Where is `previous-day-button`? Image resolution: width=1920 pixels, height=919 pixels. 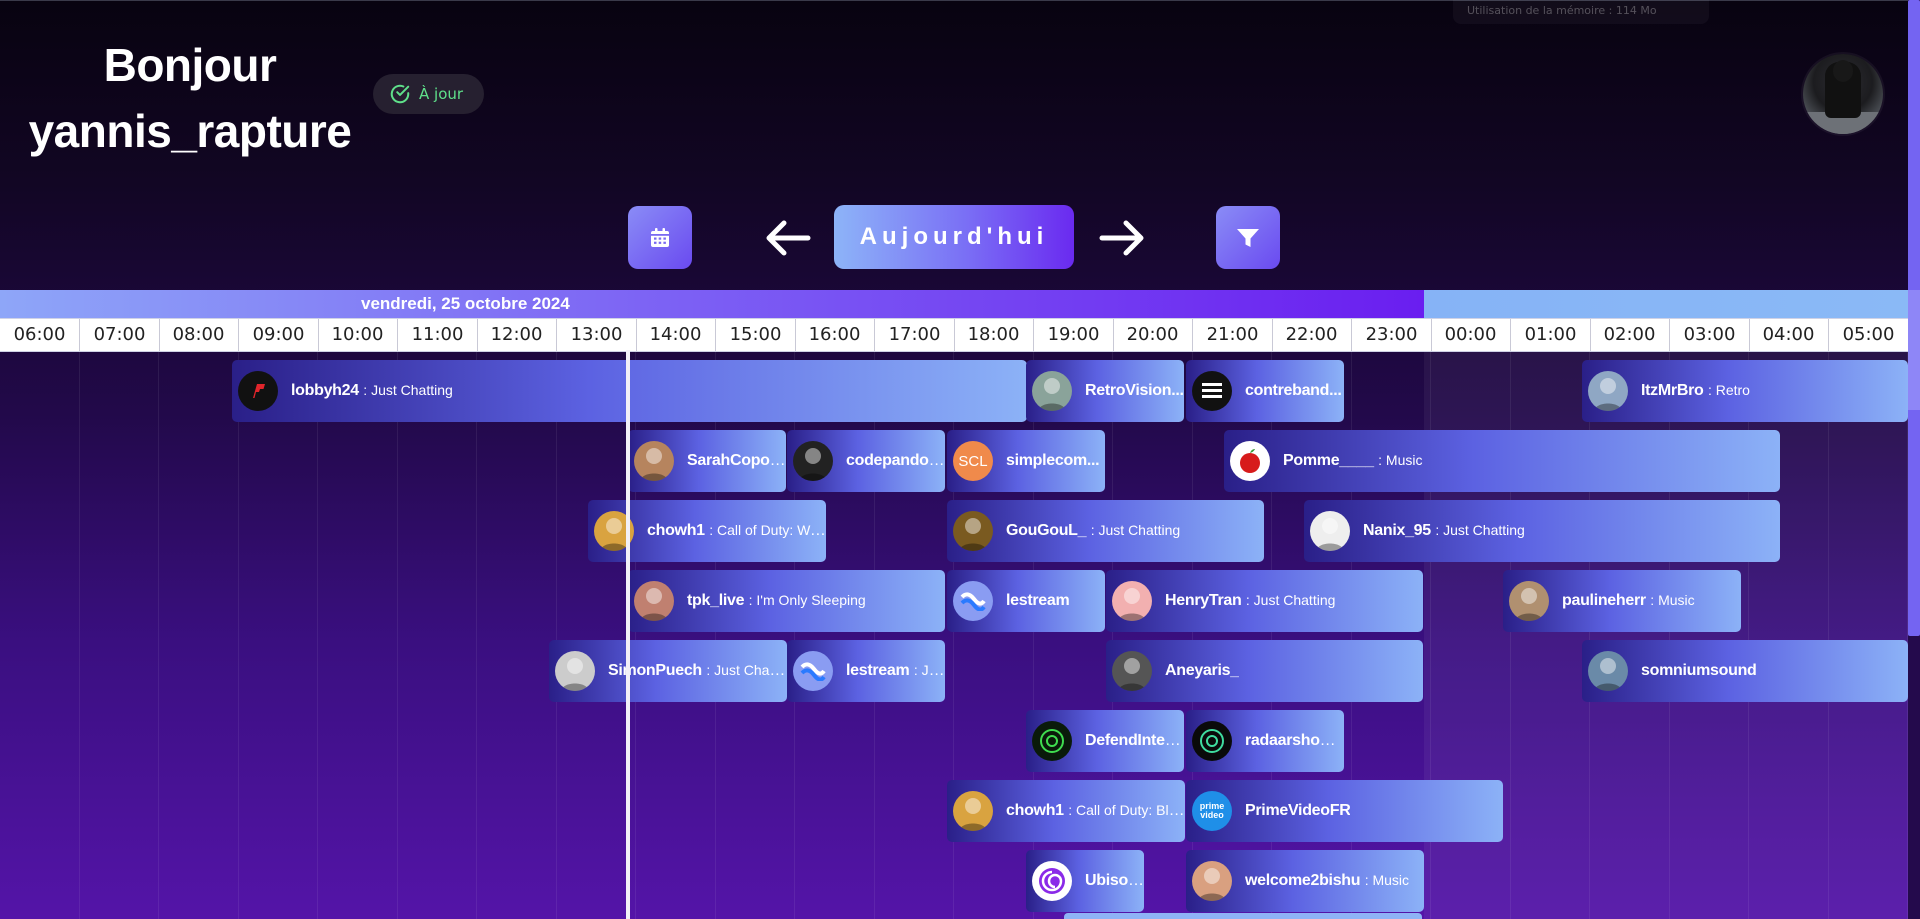 previous-day-button is located at coordinates (788, 238).